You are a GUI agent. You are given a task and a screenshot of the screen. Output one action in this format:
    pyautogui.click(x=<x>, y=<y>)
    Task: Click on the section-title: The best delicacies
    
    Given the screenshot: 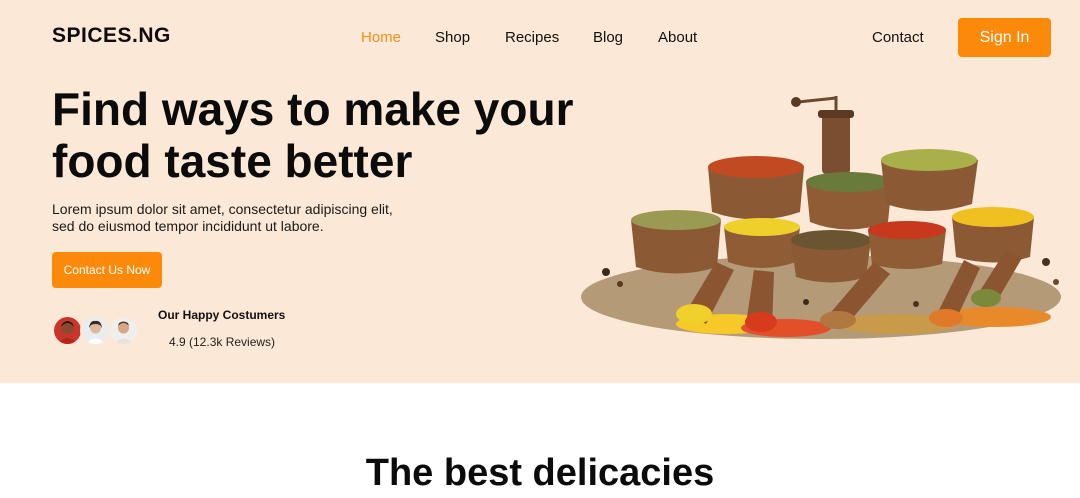 What is the action you would take?
    pyautogui.click(x=540, y=473)
    